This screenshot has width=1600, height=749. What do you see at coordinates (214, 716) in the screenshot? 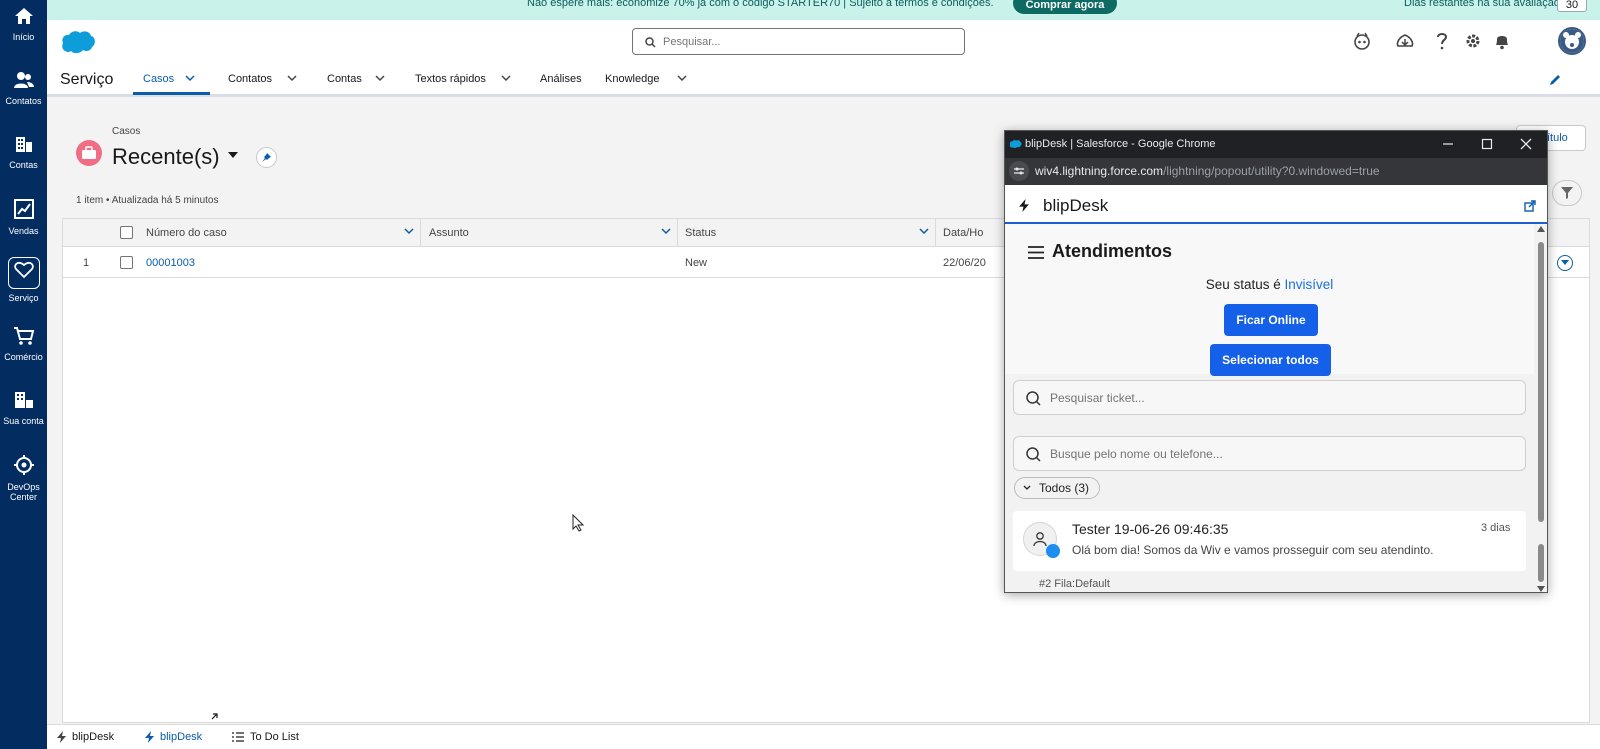
I see `popout-arrow-icon` at bounding box center [214, 716].